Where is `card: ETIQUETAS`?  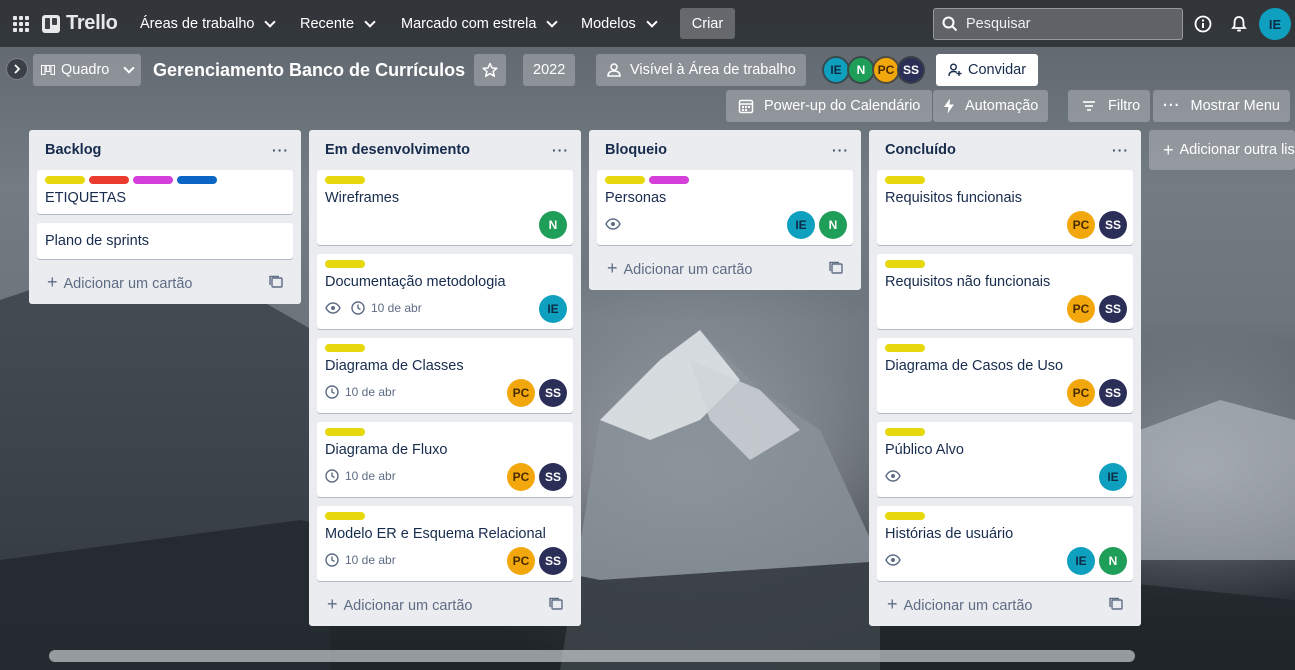 card: ETIQUETAS is located at coordinates (165, 192).